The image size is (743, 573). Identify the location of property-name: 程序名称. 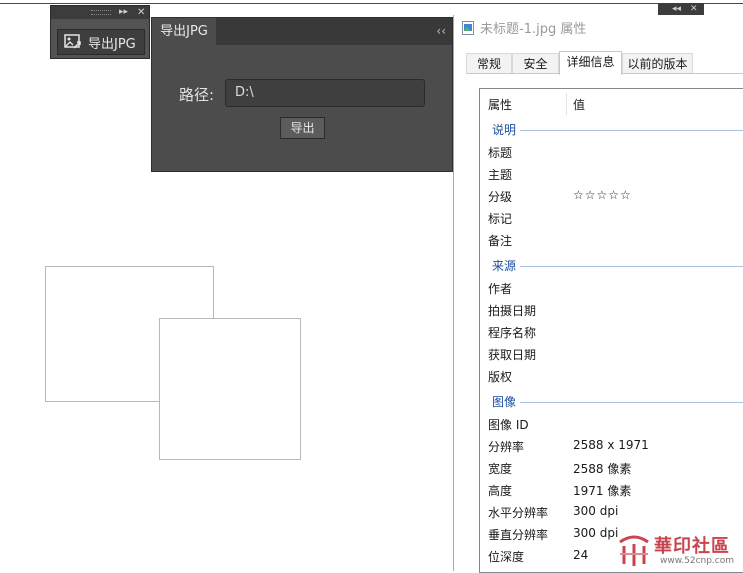
(512, 333).